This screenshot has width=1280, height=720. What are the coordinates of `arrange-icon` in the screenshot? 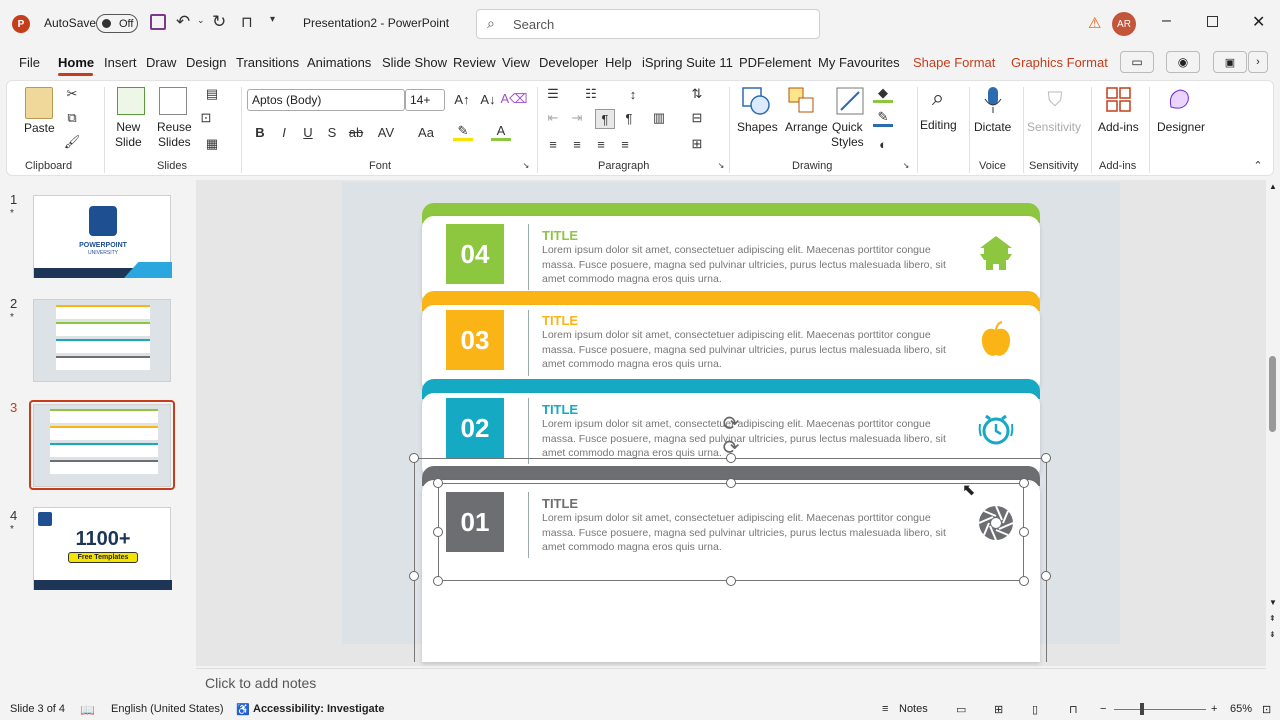 It's located at (802, 101).